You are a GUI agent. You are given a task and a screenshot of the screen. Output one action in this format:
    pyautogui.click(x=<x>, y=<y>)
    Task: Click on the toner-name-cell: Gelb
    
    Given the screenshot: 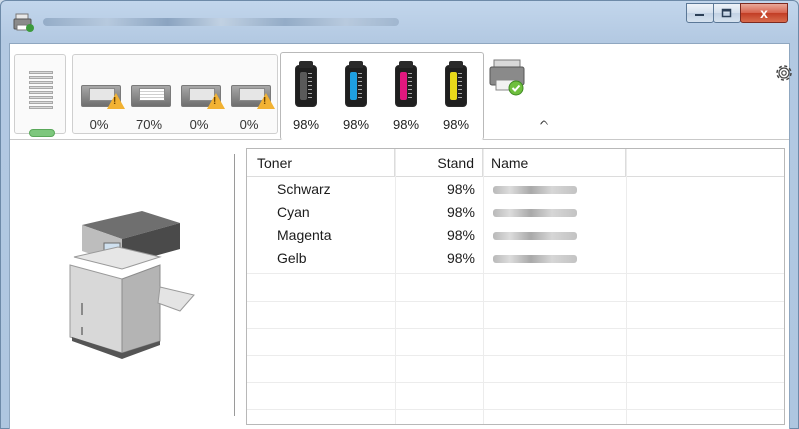 What is the action you would take?
    pyautogui.click(x=292, y=258)
    